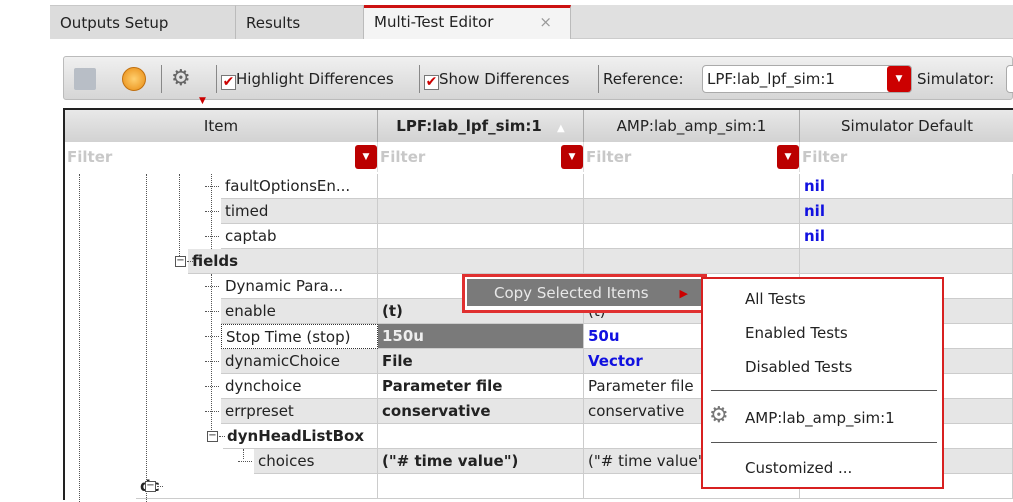 The image size is (1013, 502). Describe the element at coordinates (282, 361) in the screenshot. I see `item-label: dynamicChoice` at that location.